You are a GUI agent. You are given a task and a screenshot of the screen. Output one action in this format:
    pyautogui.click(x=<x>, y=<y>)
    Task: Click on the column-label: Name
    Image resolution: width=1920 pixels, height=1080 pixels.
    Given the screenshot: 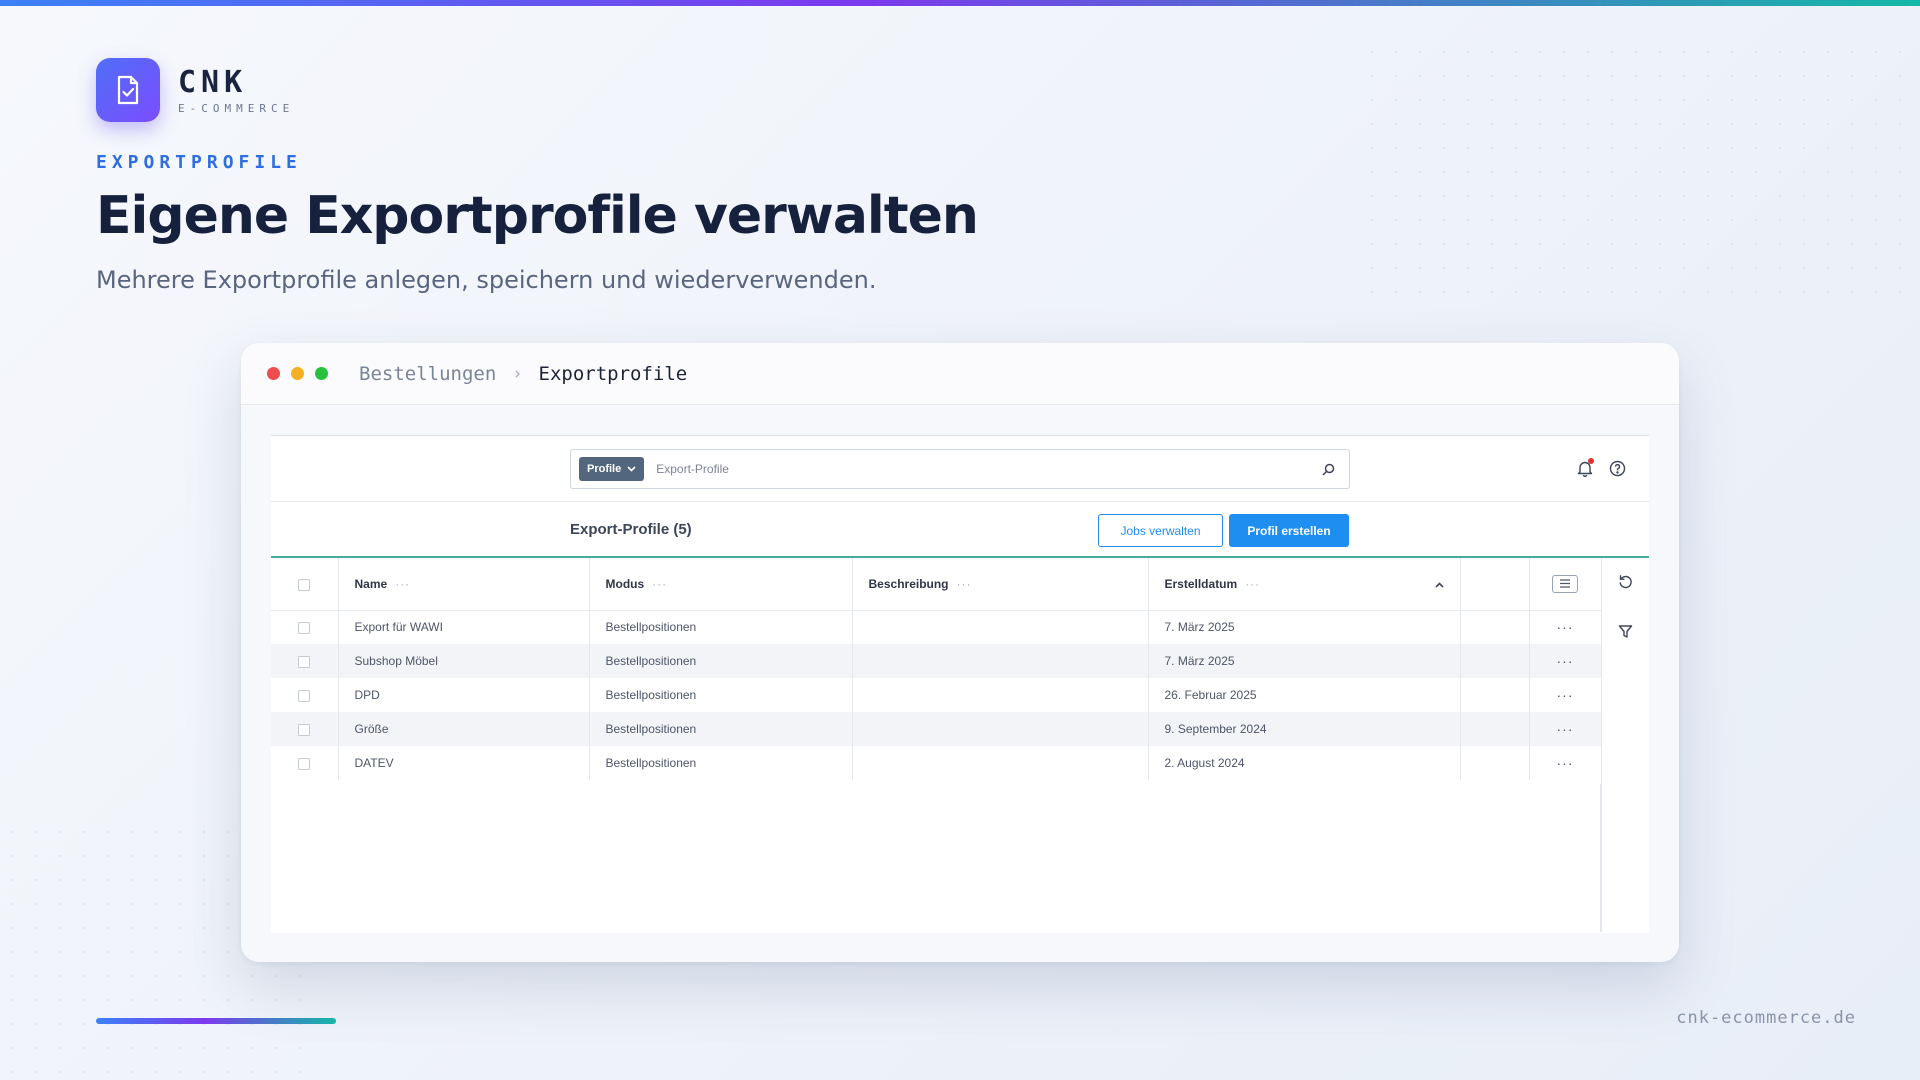 What is the action you would take?
    pyautogui.click(x=371, y=583)
    